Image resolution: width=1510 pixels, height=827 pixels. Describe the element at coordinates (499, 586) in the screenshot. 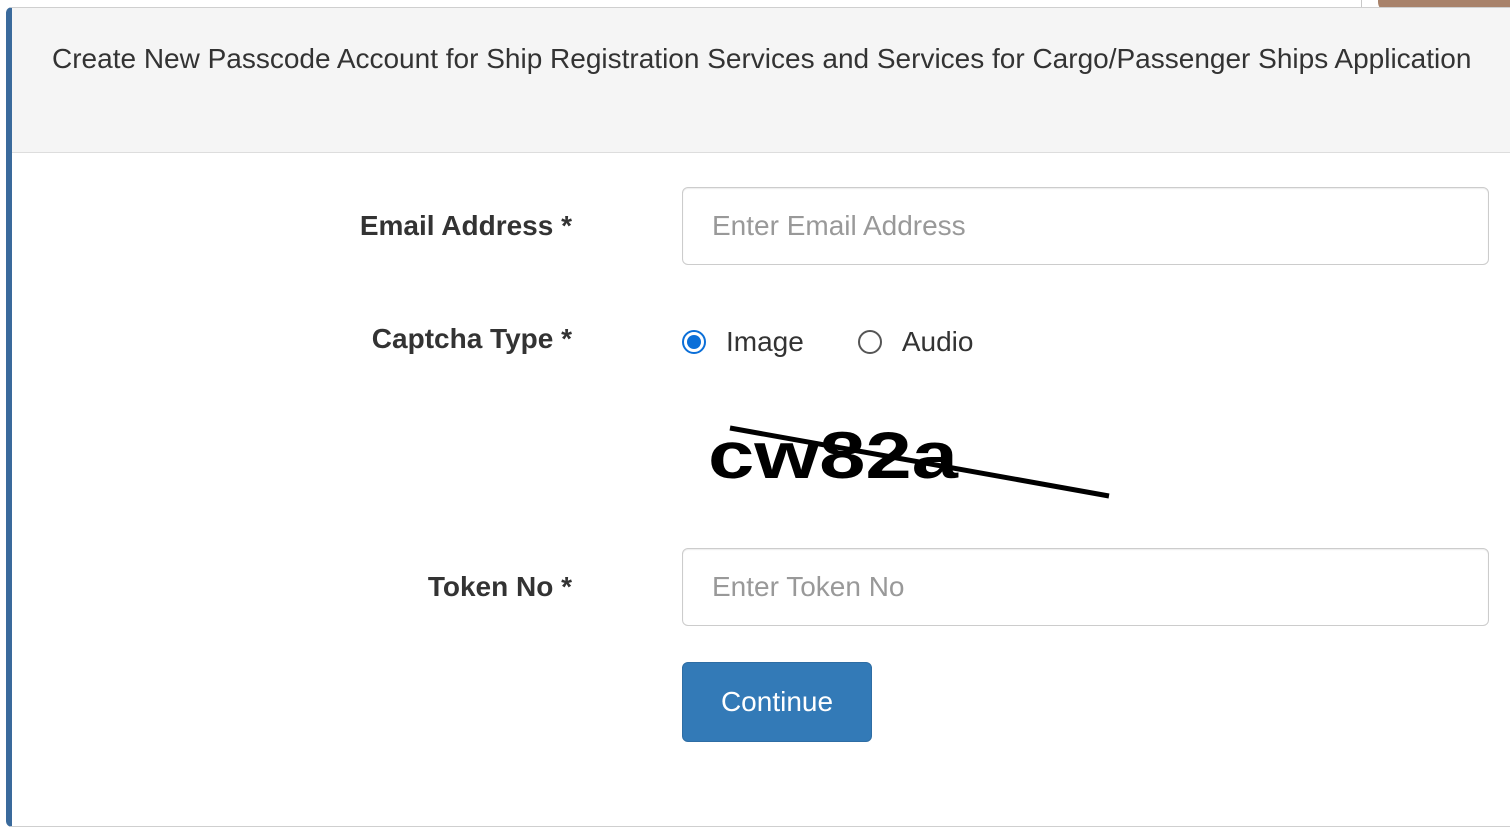

I see `token-label: Token No *` at that location.